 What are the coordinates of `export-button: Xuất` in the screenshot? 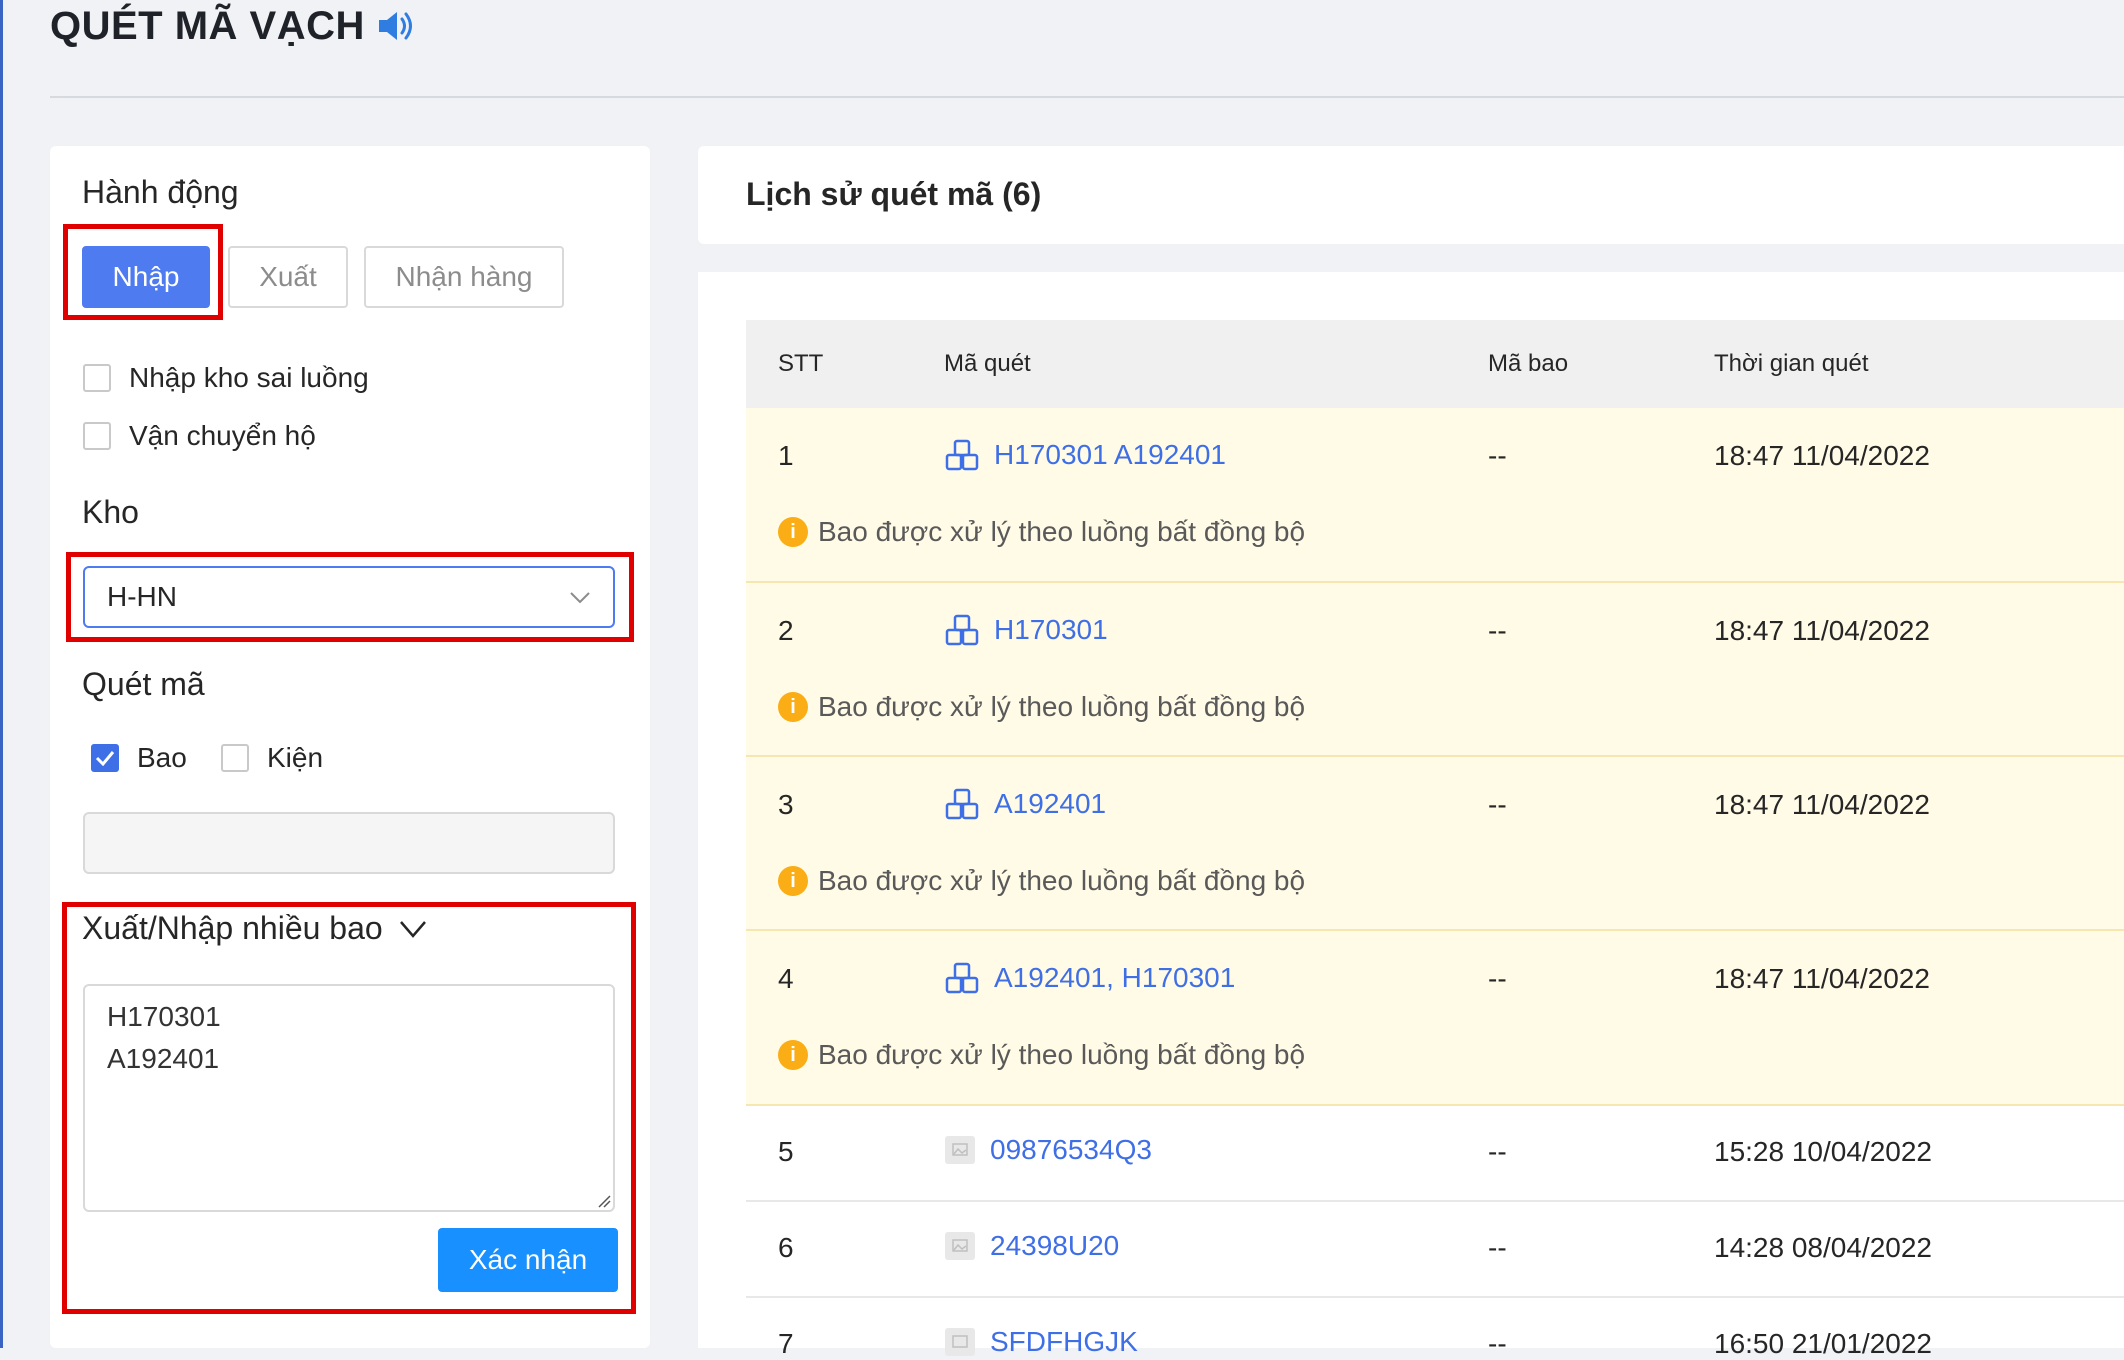 It's located at (288, 277).